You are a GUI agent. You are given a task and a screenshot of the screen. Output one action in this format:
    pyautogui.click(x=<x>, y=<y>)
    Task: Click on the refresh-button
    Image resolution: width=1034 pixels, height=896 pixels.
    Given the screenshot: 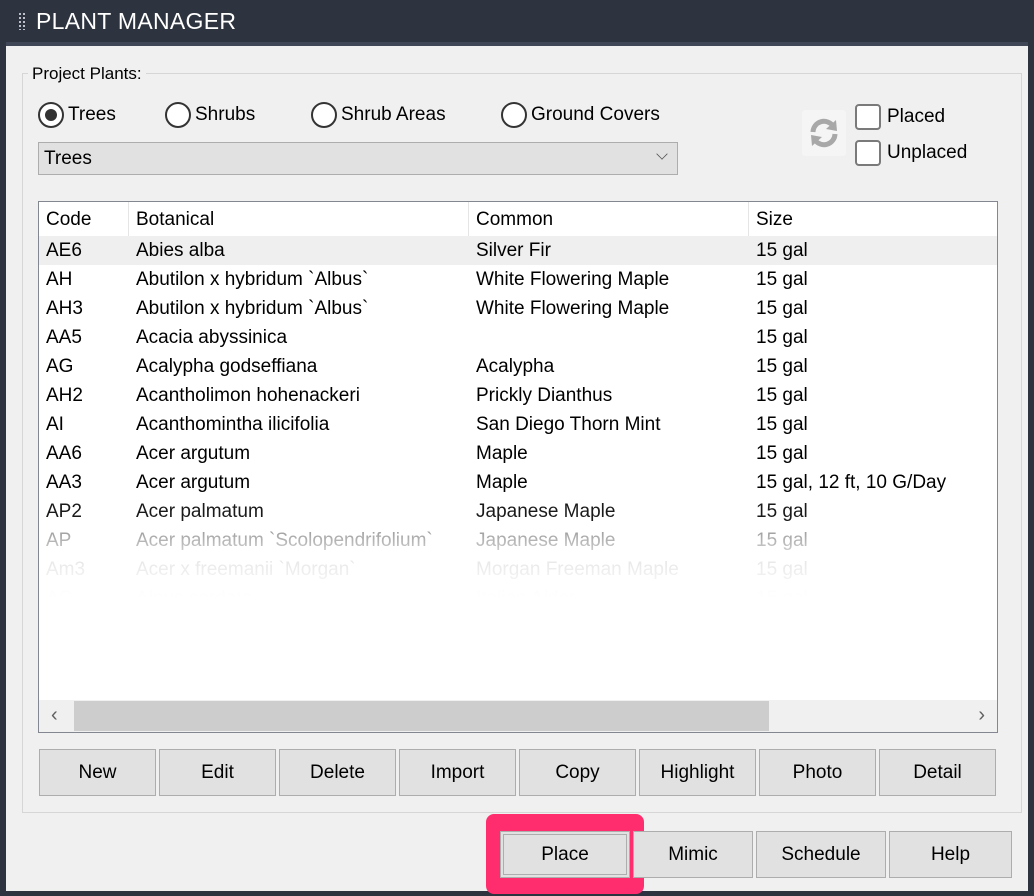 What is the action you would take?
    pyautogui.click(x=824, y=133)
    